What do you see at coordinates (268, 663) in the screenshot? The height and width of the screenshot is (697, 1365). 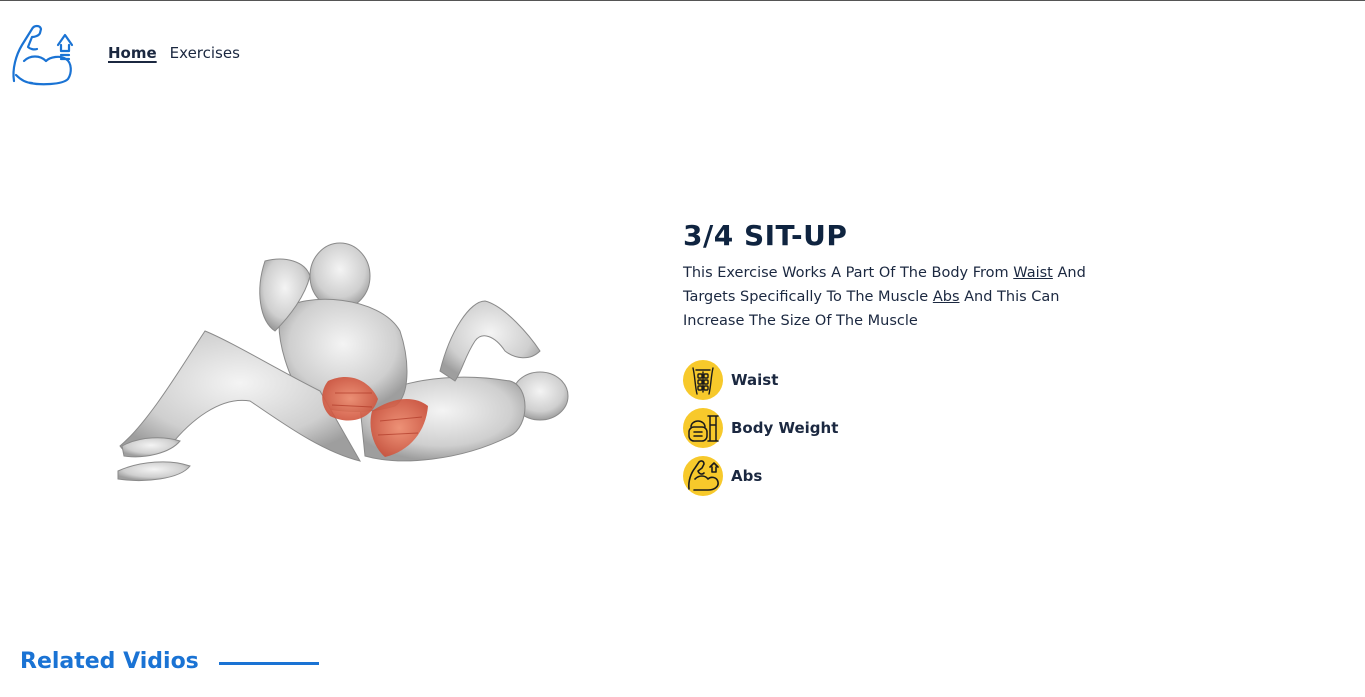 I see `related-videos-divider` at bounding box center [268, 663].